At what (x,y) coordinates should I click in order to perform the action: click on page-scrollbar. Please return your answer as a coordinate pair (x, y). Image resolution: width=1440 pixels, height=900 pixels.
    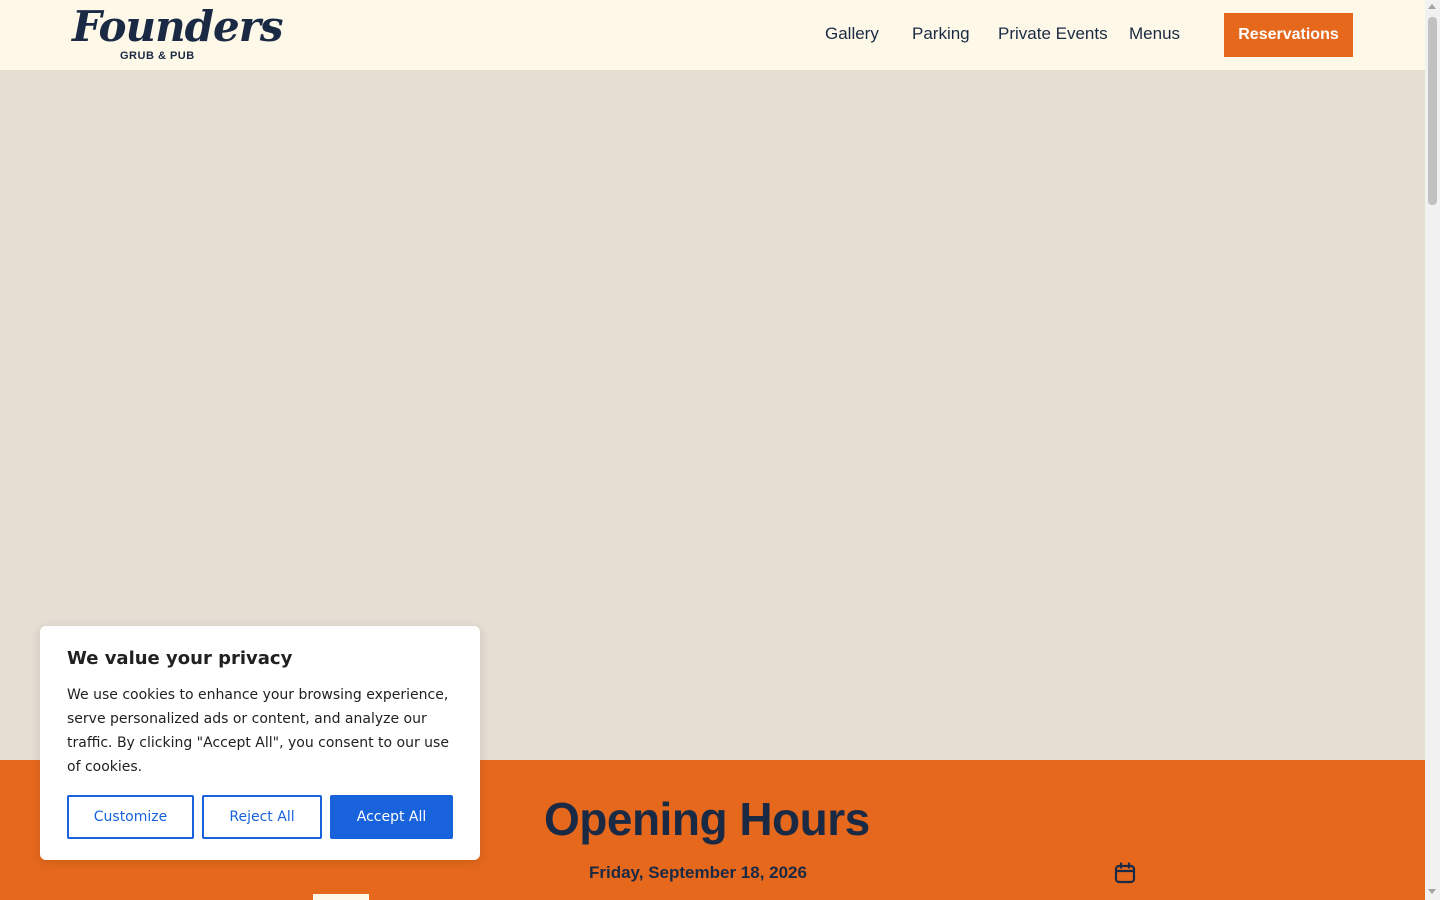
    Looking at the image, I should click on (1432, 450).